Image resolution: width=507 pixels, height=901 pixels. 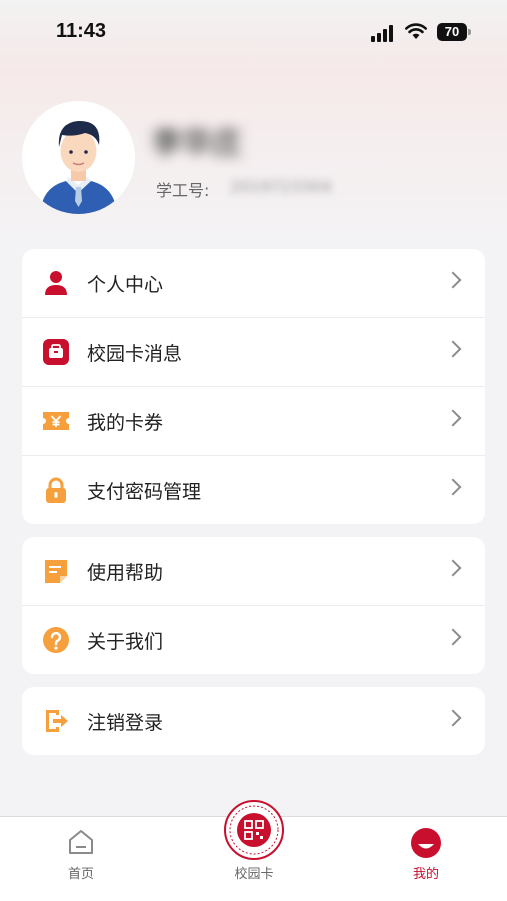 What do you see at coordinates (56, 571) in the screenshot?
I see `help-doc-icon` at bounding box center [56, 571].